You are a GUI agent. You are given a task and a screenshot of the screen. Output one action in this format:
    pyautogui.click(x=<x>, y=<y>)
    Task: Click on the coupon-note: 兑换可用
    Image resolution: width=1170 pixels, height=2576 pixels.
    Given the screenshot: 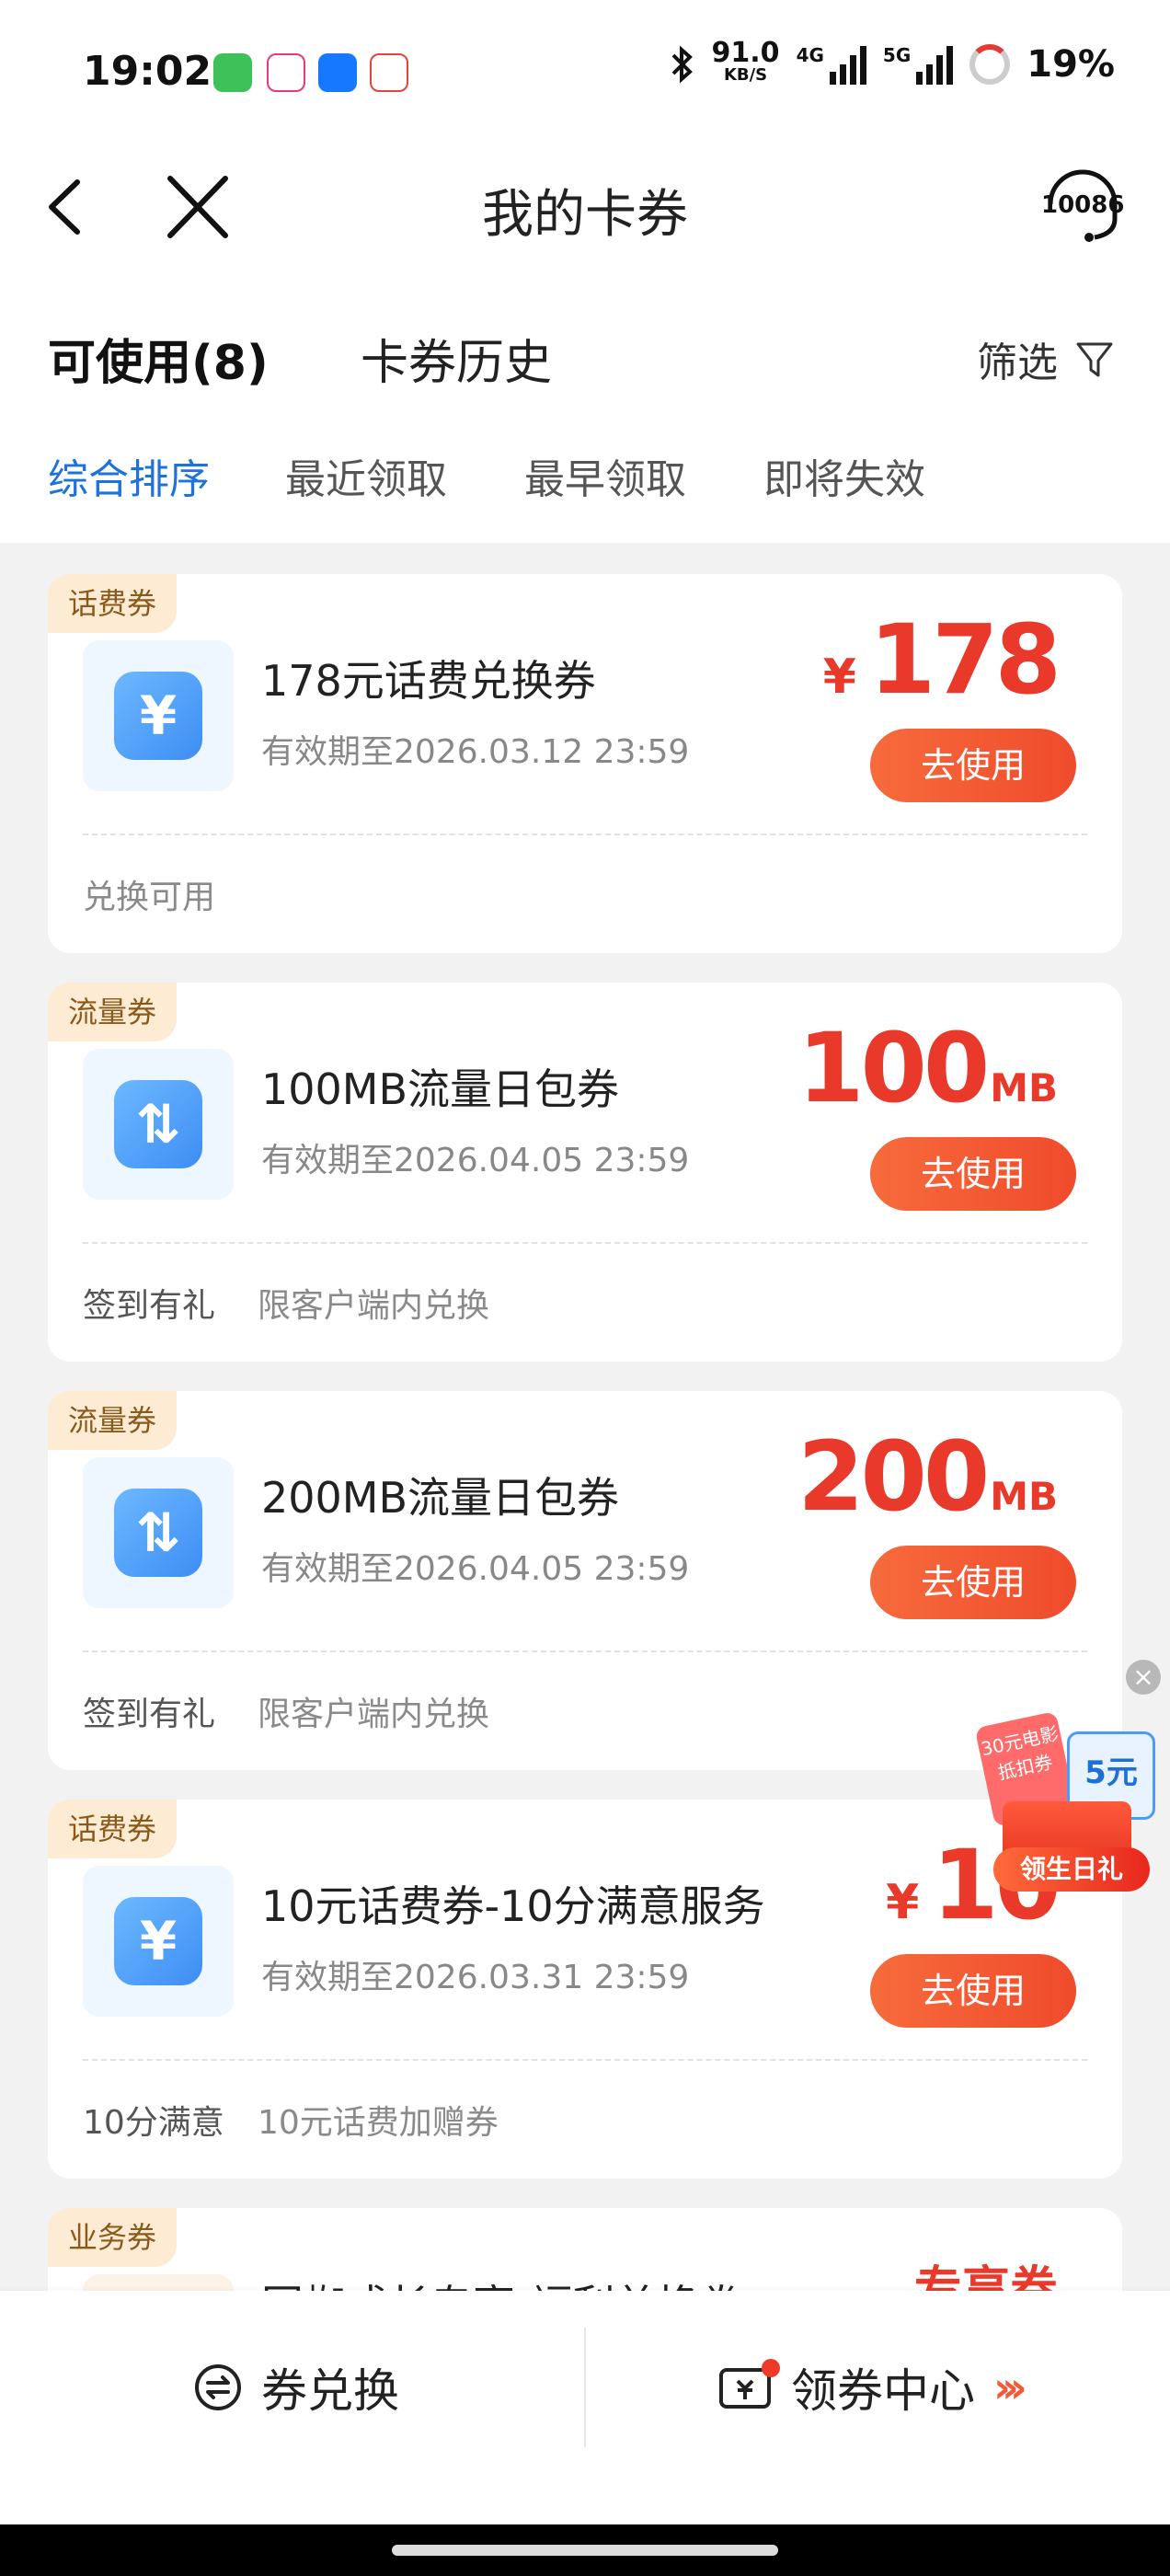 What is the action you would take?
    pyautogui.click(x=149, y=897)
    